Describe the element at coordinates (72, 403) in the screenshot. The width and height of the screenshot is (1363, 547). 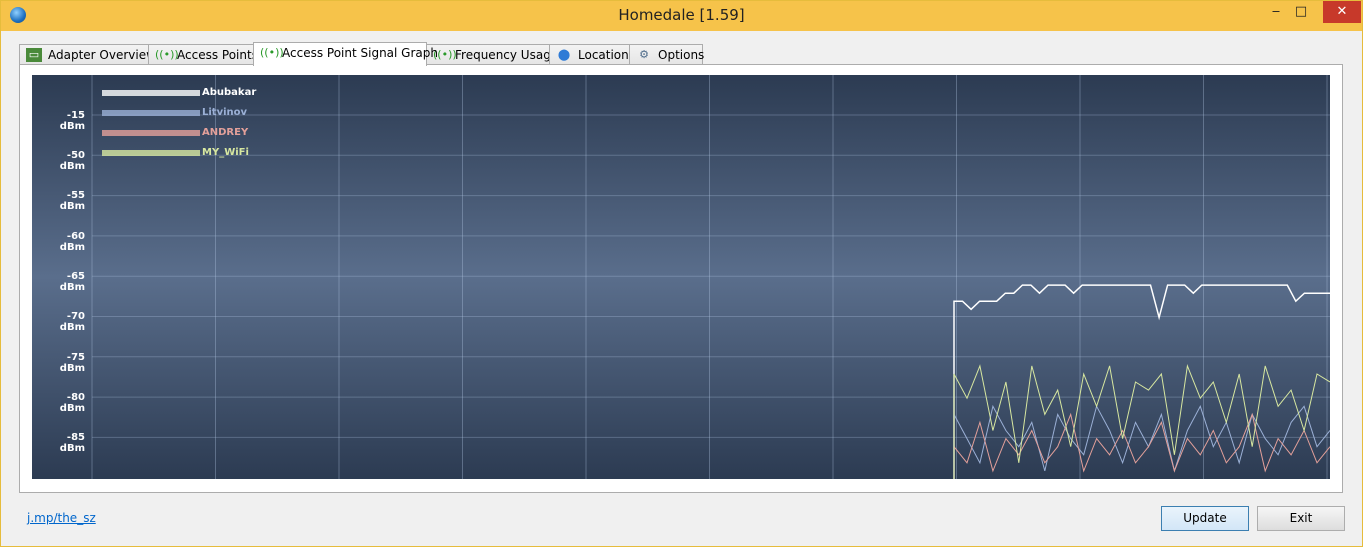
I see `y-tick-label: -80 dBm` at that location.